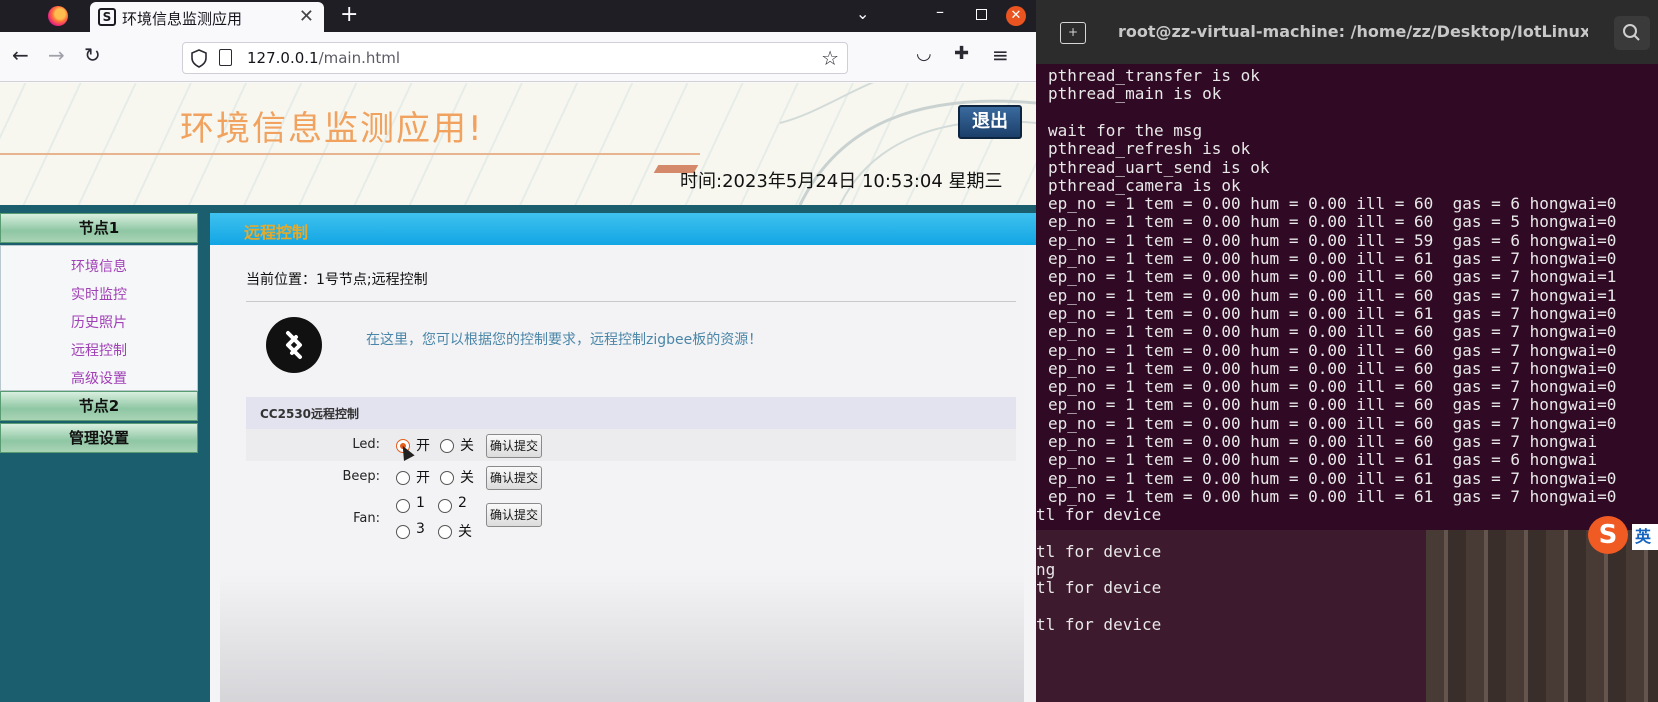 This screenshot has height=702, width=1658. Describe the element at coordinates (462, 503) in the screenshot. I see `fan-2-label: 2` at that location.